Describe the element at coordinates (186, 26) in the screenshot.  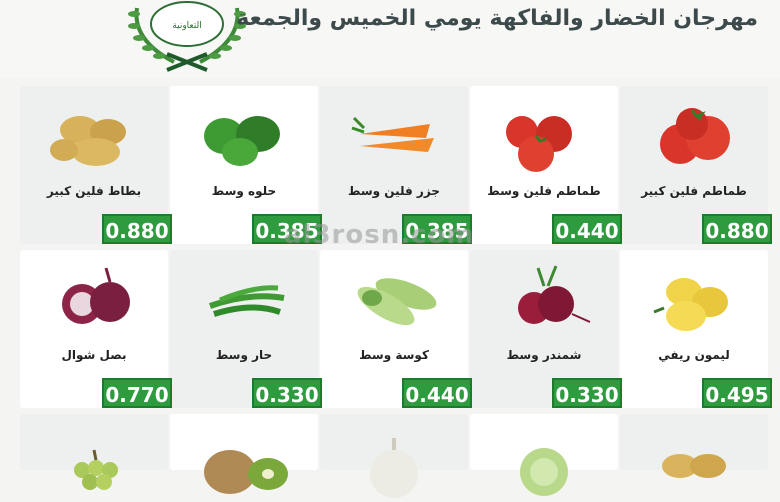
I see `logo-text: التعاونية` at that location.